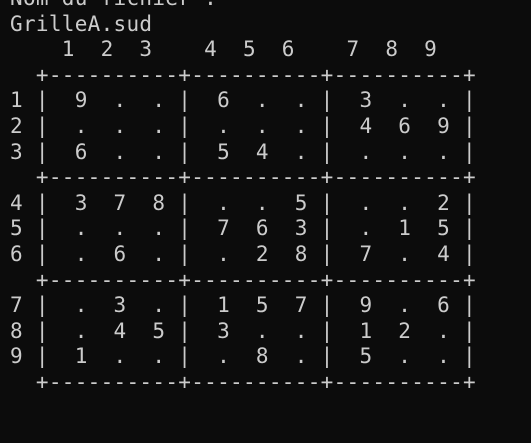 The image size is (531, 443). What do you see at coordinates (243, 330) in the screenshot?
I see `grid-row-8: 8 | . 4 5 | 3 . . | 1 2 . |` at bounding box center [243, 330].